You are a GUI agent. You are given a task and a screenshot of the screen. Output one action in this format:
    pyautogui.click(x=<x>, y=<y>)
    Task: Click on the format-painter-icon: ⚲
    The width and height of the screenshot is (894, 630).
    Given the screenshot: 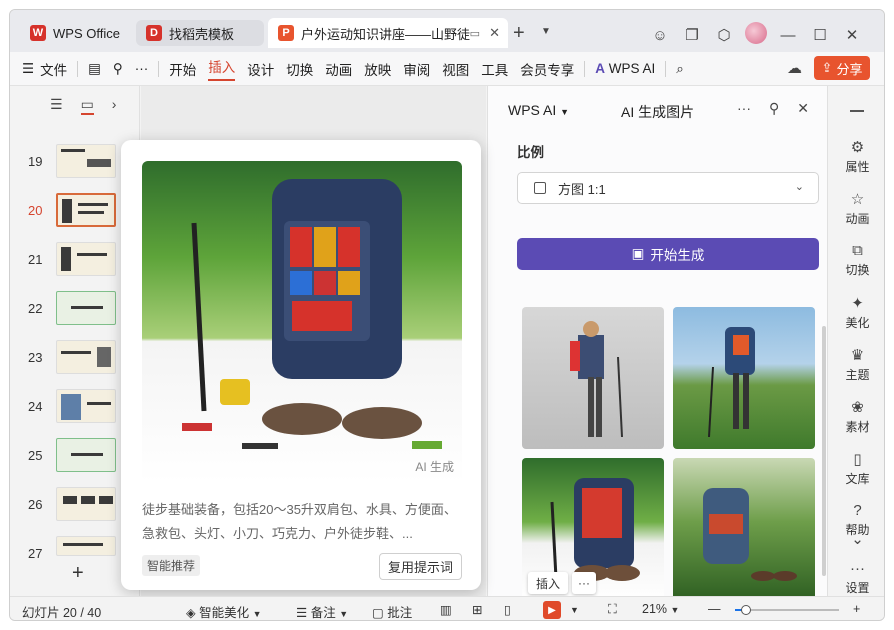 What is the action you would take?
    pyautogui.click(x=118, y=69)
    